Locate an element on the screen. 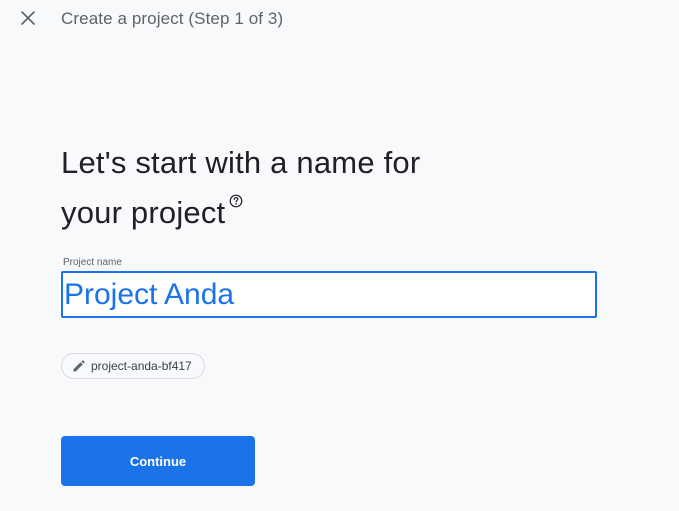 Image resolution: width=679 pixels, height=511 pixels. top-bar: Create a project (Step 1 of 3) is located at coordinates (339, 20).